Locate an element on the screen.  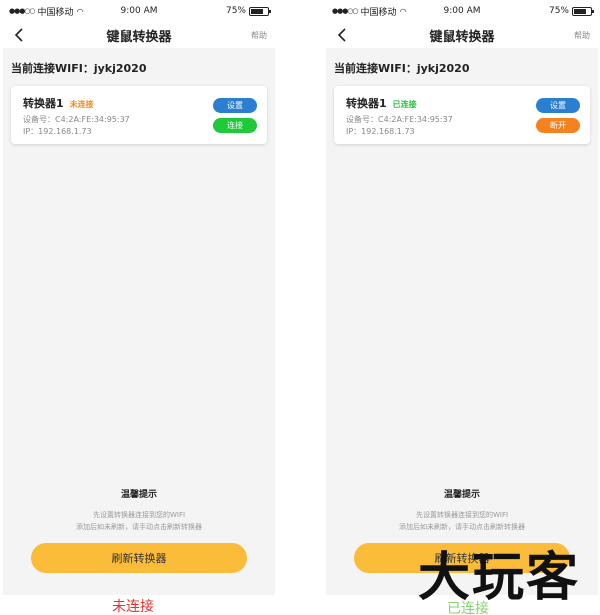
connect-button: 连接 is located at coordinates (235, 125).